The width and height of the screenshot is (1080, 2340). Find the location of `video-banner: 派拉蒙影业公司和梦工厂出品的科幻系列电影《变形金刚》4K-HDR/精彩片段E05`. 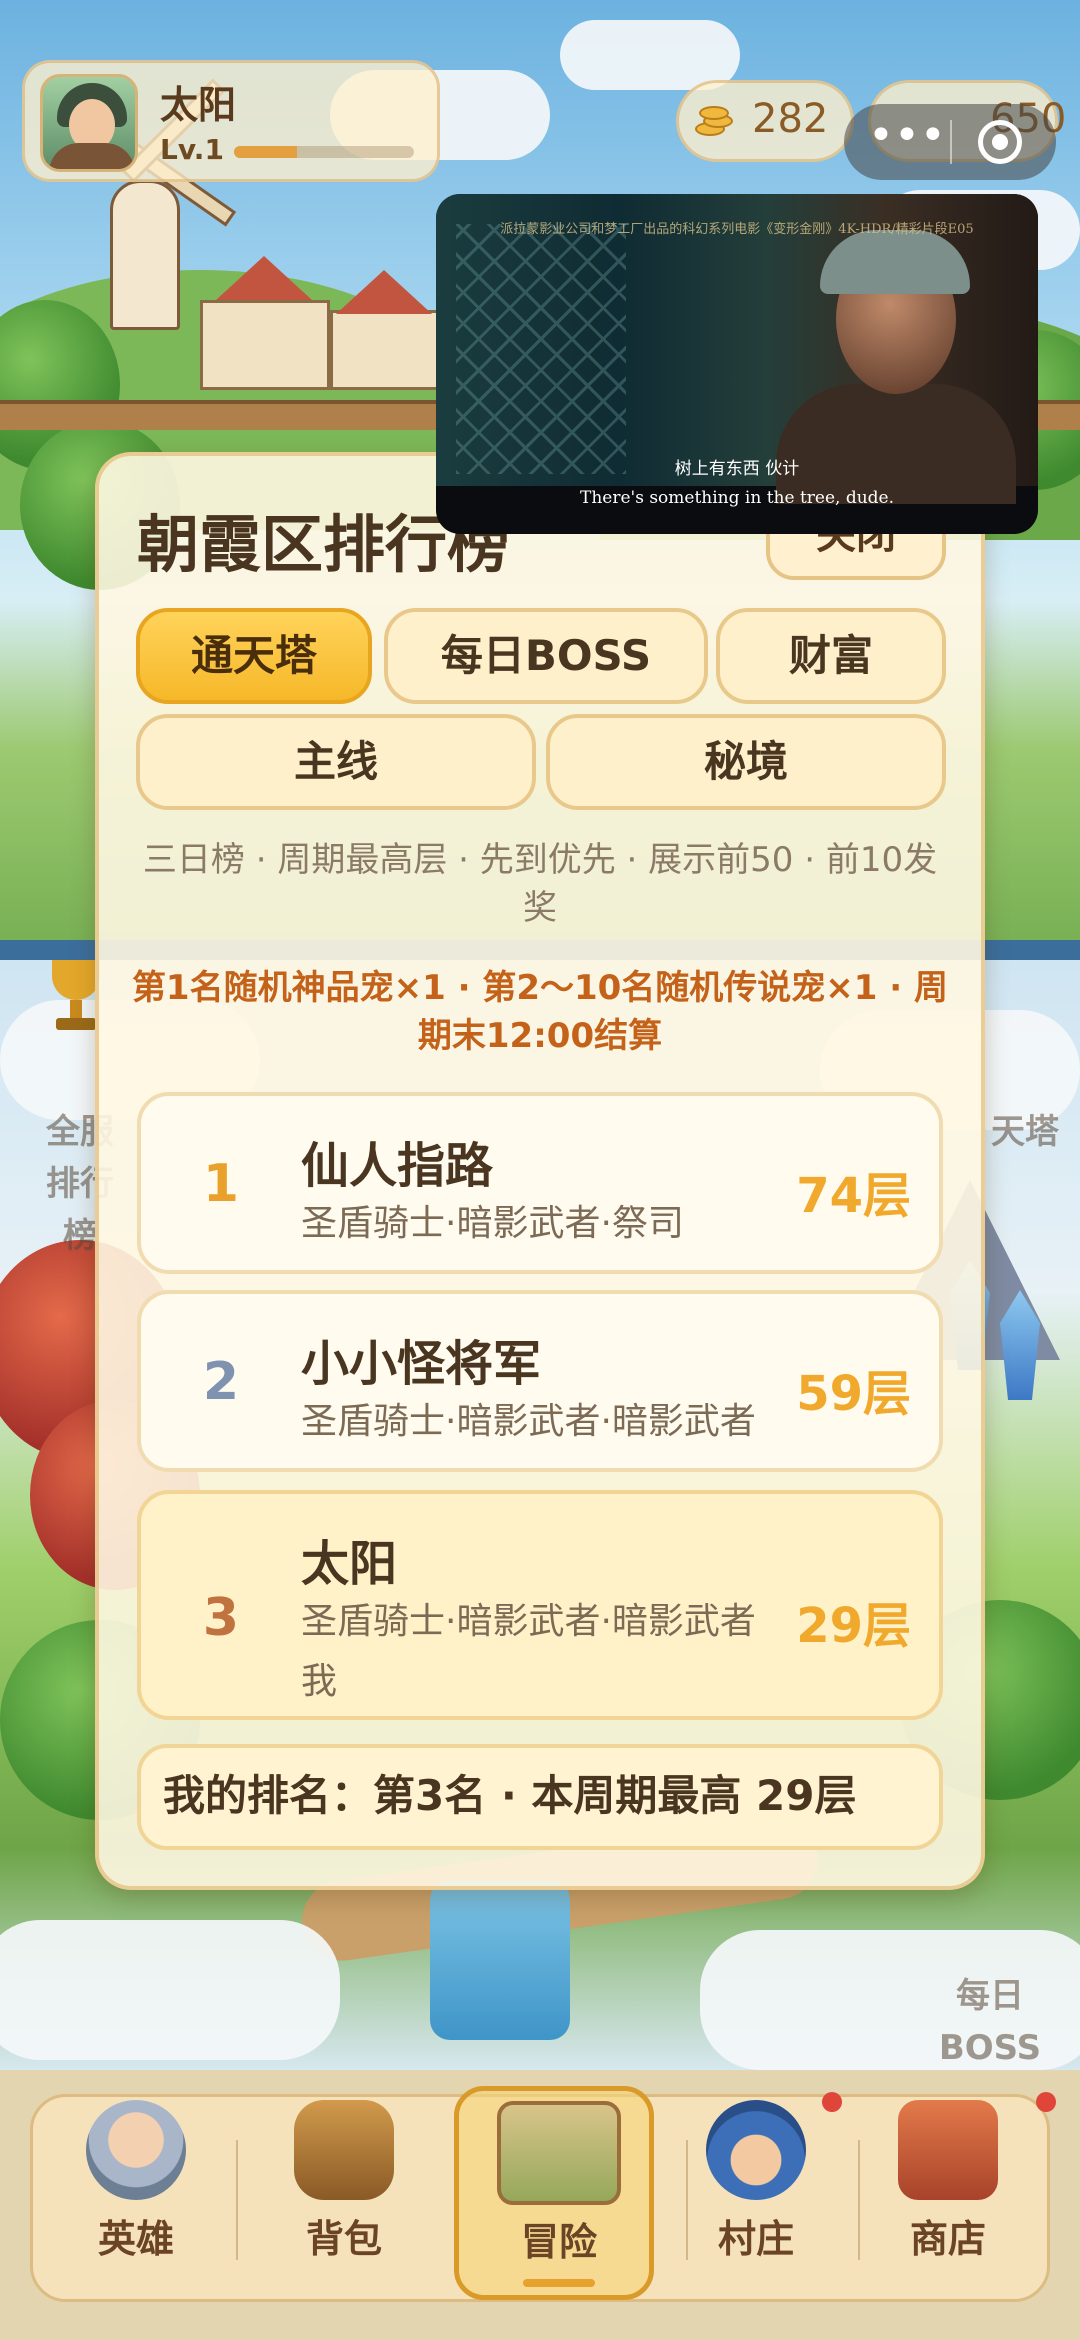

video-banner: 派拉蒙影业公司和梦工厂出品的科幻系列电影《变形金刚》4K-HDR/精彩片段E05 is located at coordinates (737, 229).